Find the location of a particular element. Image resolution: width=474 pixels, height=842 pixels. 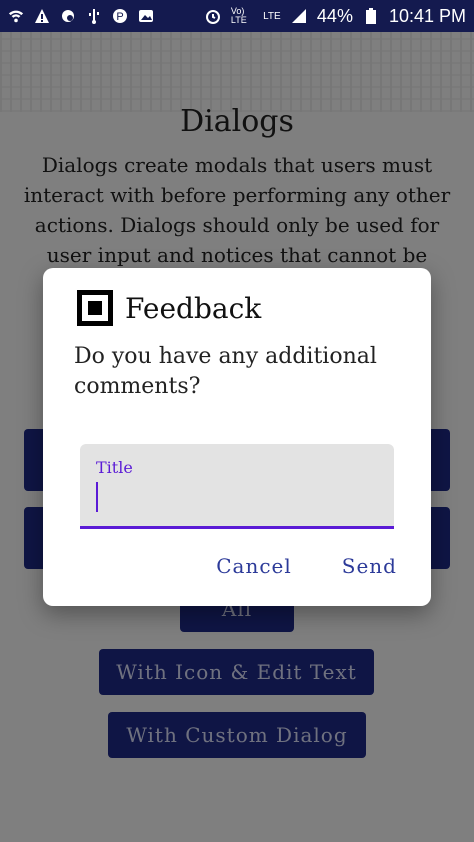

title-field: Title is located at coordinates (237, 486).